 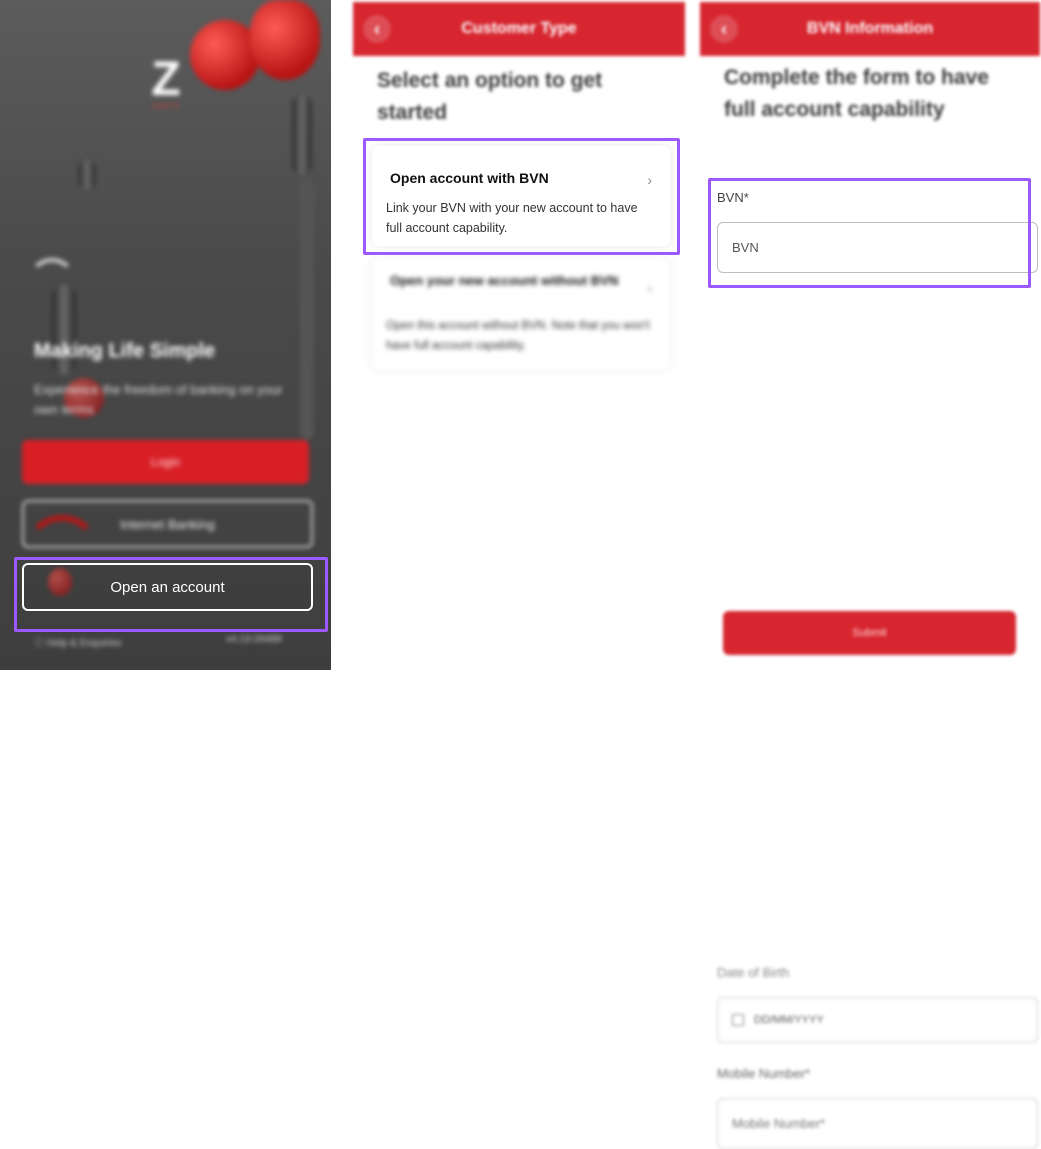 I want to click on wifi-decor-icon, so click(x=52, y=282).